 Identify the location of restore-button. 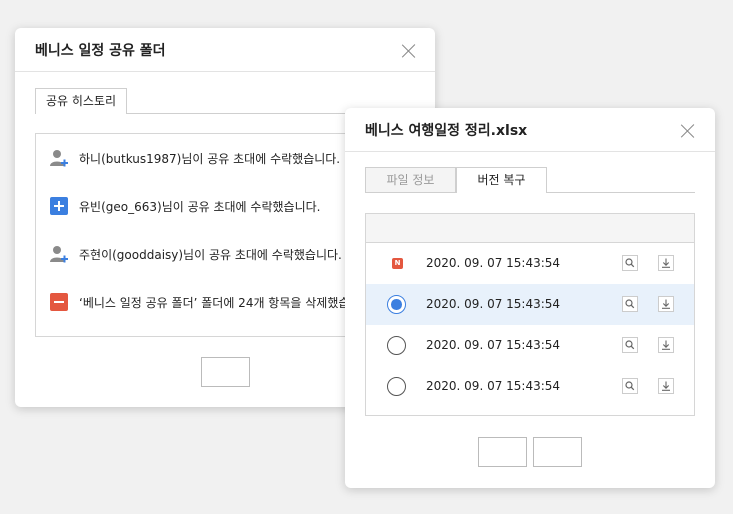
(502, 452).